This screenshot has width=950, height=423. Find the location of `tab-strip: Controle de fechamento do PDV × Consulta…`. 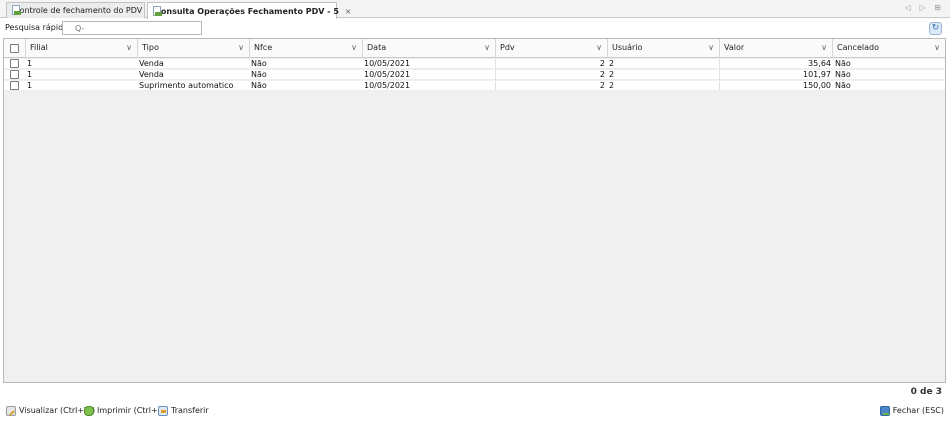

tab-strip: Controle de fechamento do PDV × Consulta… is located at coordinates (475, 9).